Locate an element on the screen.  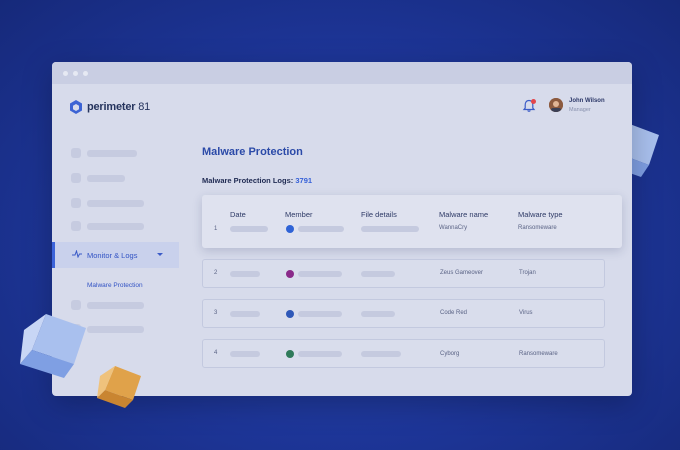
malware-name: Cyborg is located at coordinates (450, 354).